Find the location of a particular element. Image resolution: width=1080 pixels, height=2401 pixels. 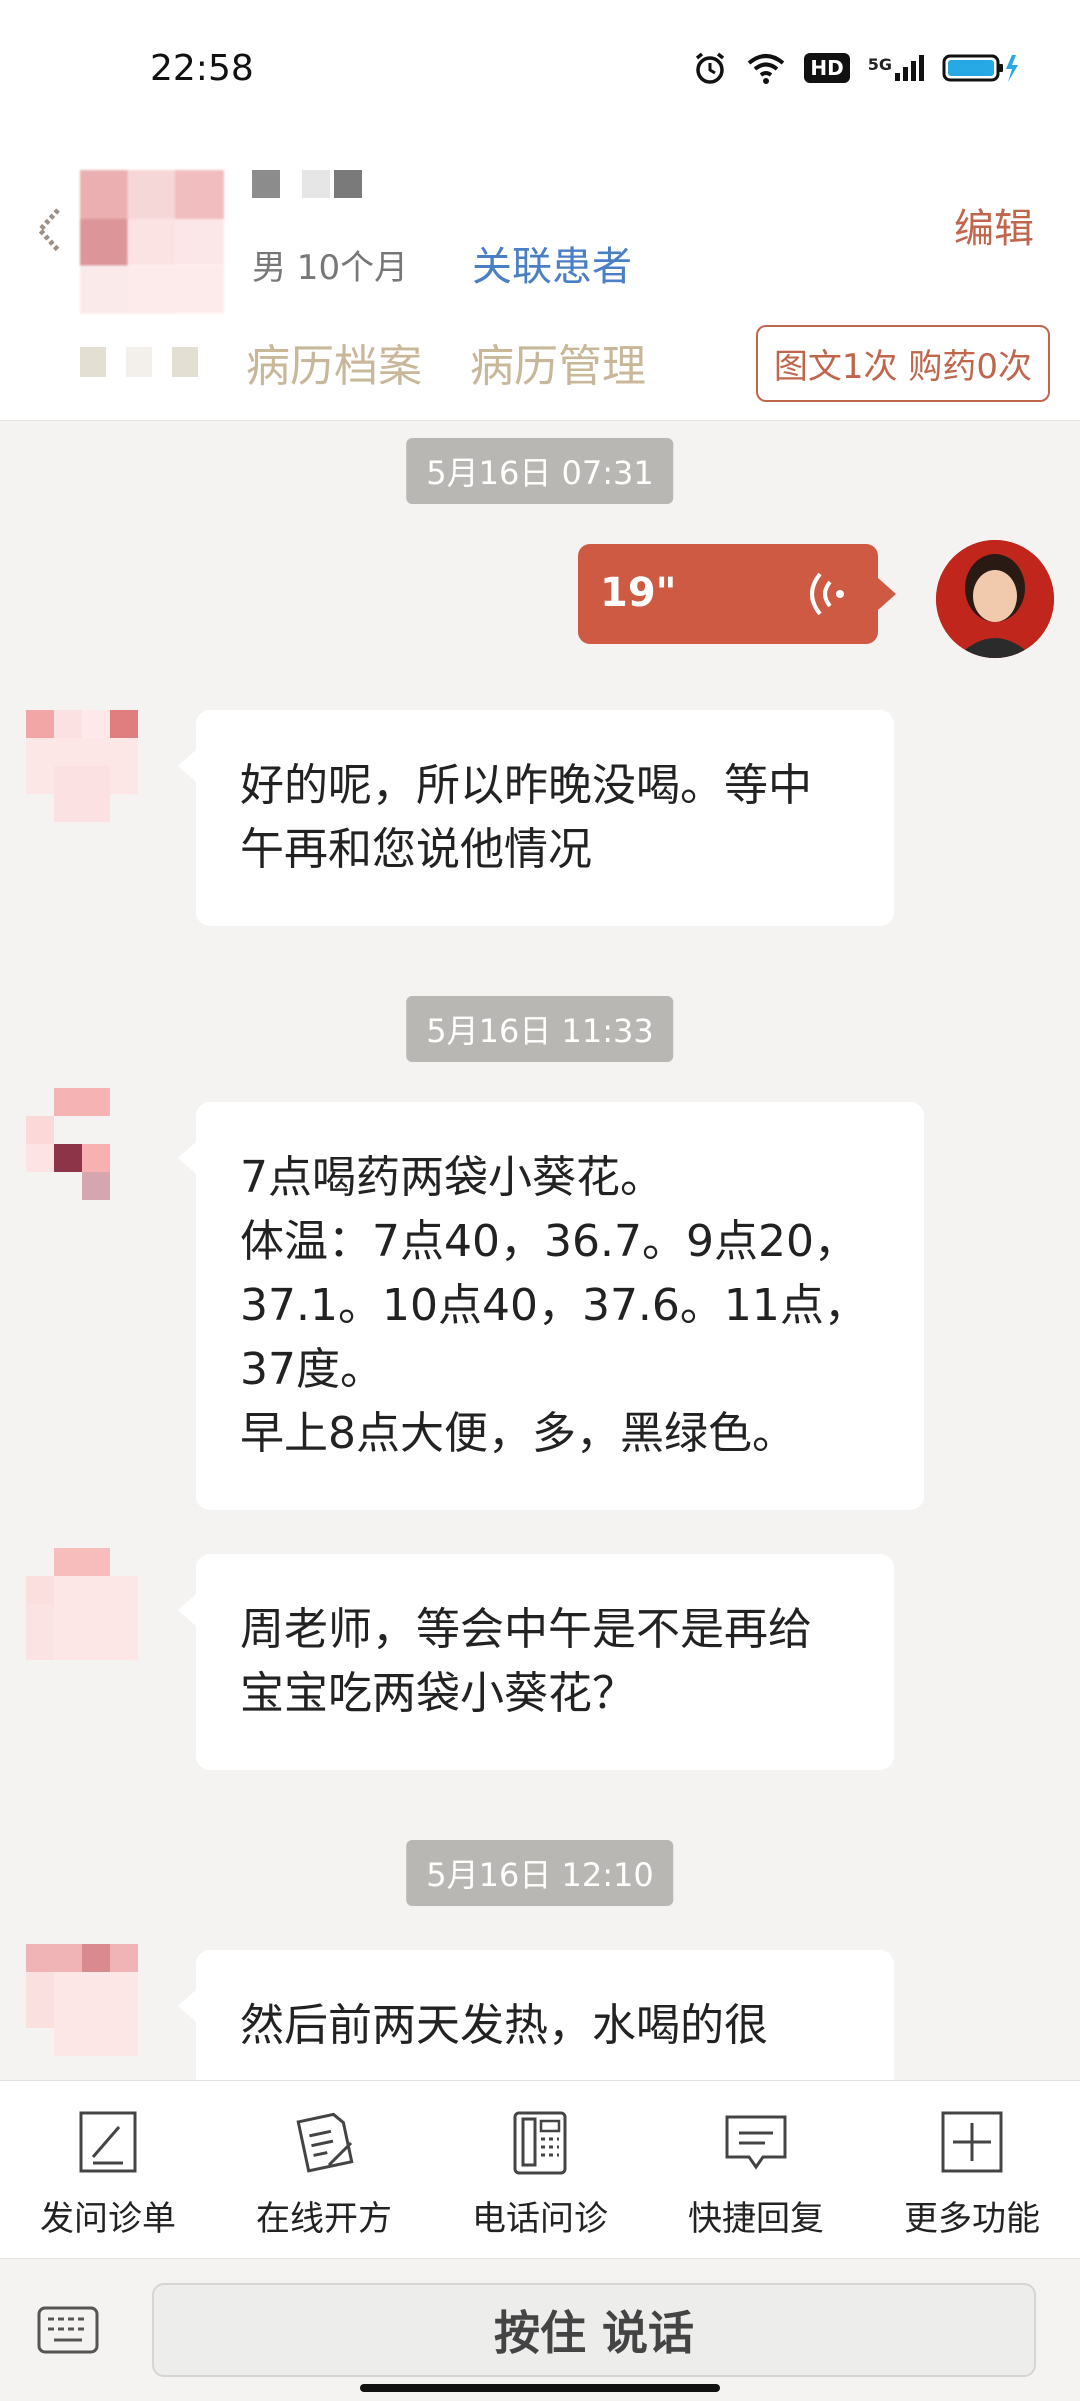

patient-avatar is located at coordinates (152, 242).